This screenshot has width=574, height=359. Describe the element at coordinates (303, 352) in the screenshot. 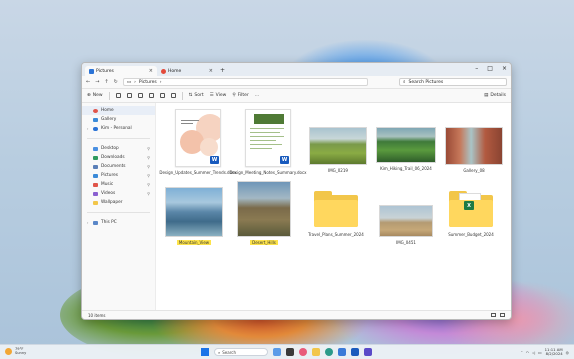

I see `photos-icon` at that location.